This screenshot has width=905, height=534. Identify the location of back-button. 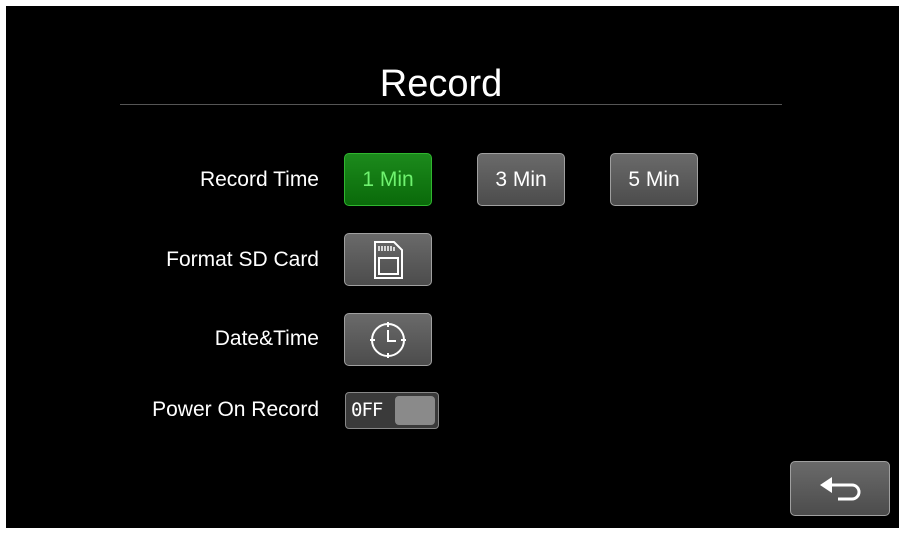
(840, 488).